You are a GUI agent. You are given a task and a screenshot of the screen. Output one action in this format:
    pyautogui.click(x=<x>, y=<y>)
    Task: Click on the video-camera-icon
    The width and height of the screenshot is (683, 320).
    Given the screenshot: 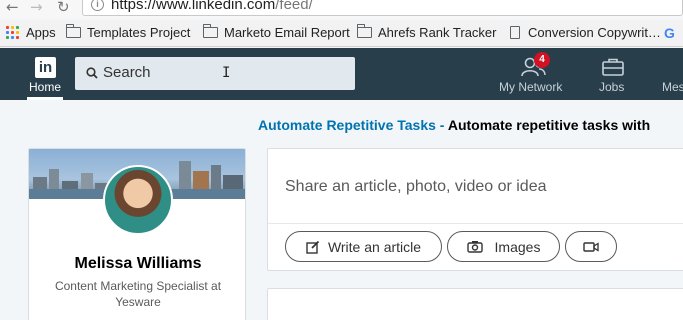 What is the action you would take?
    pyautogui.click(x=591, y=246)
    